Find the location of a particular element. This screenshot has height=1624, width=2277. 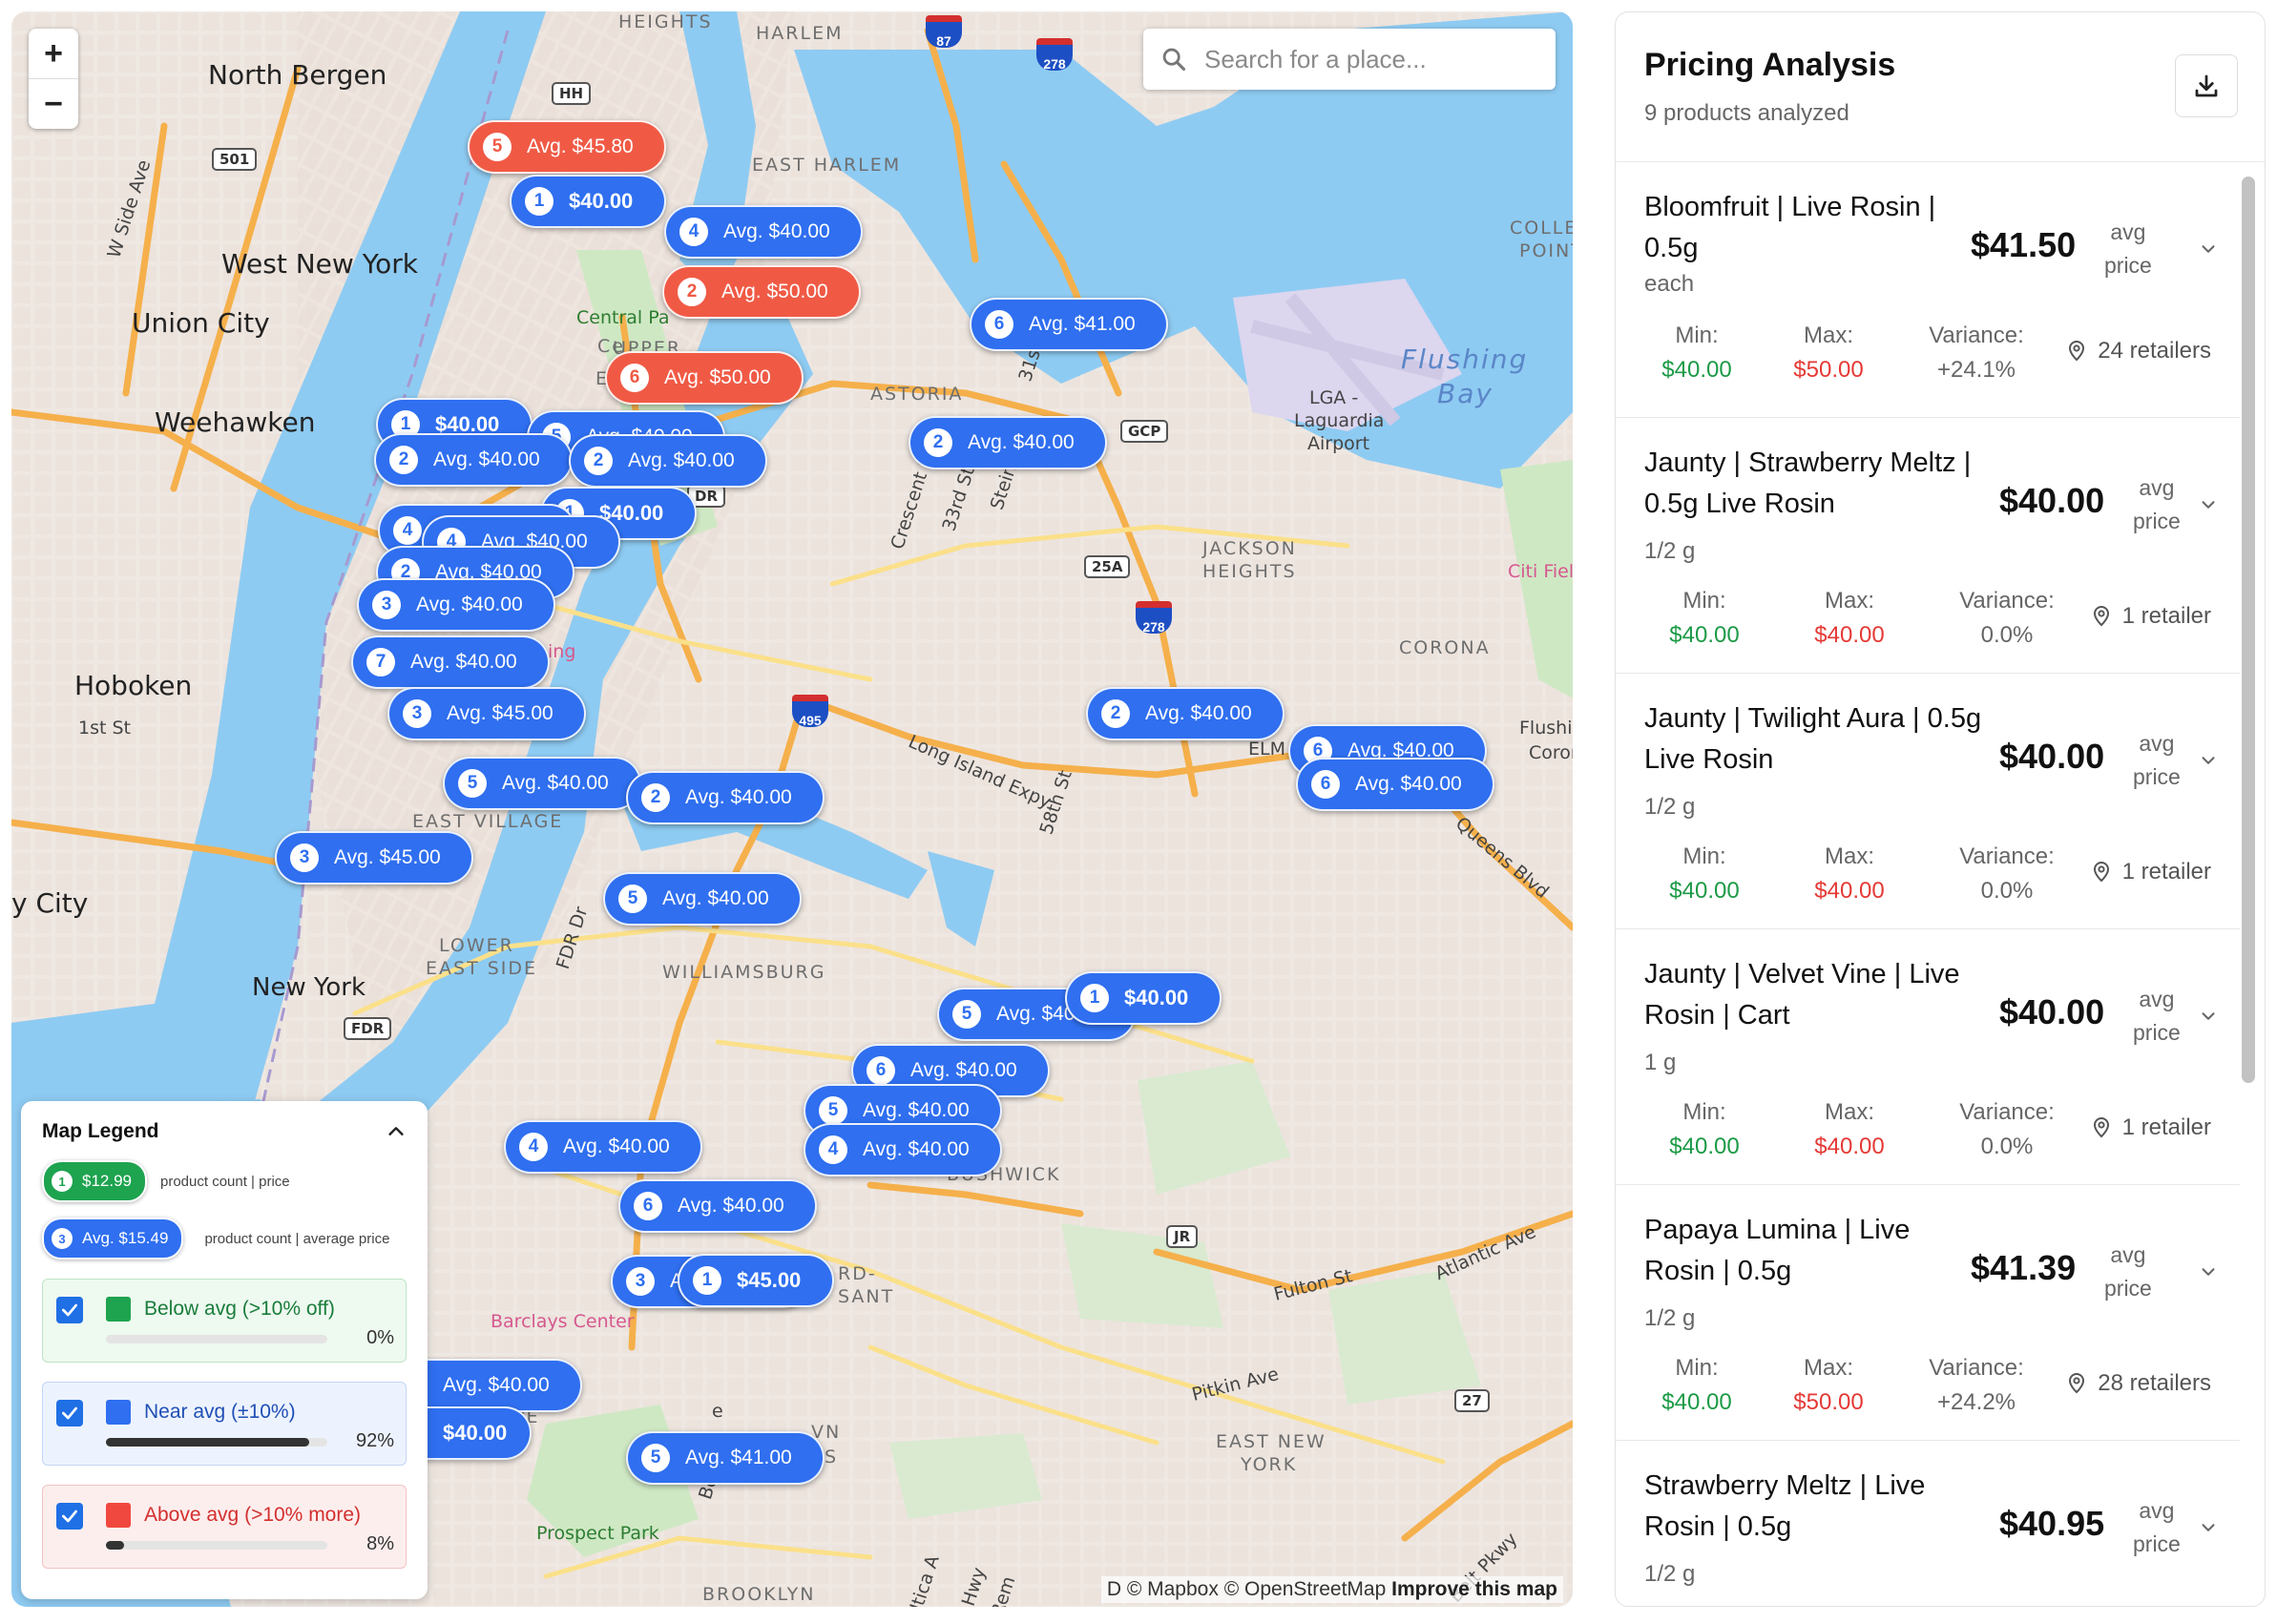

legend-single-desc: product count | price is located at coordinates (225, 1181).